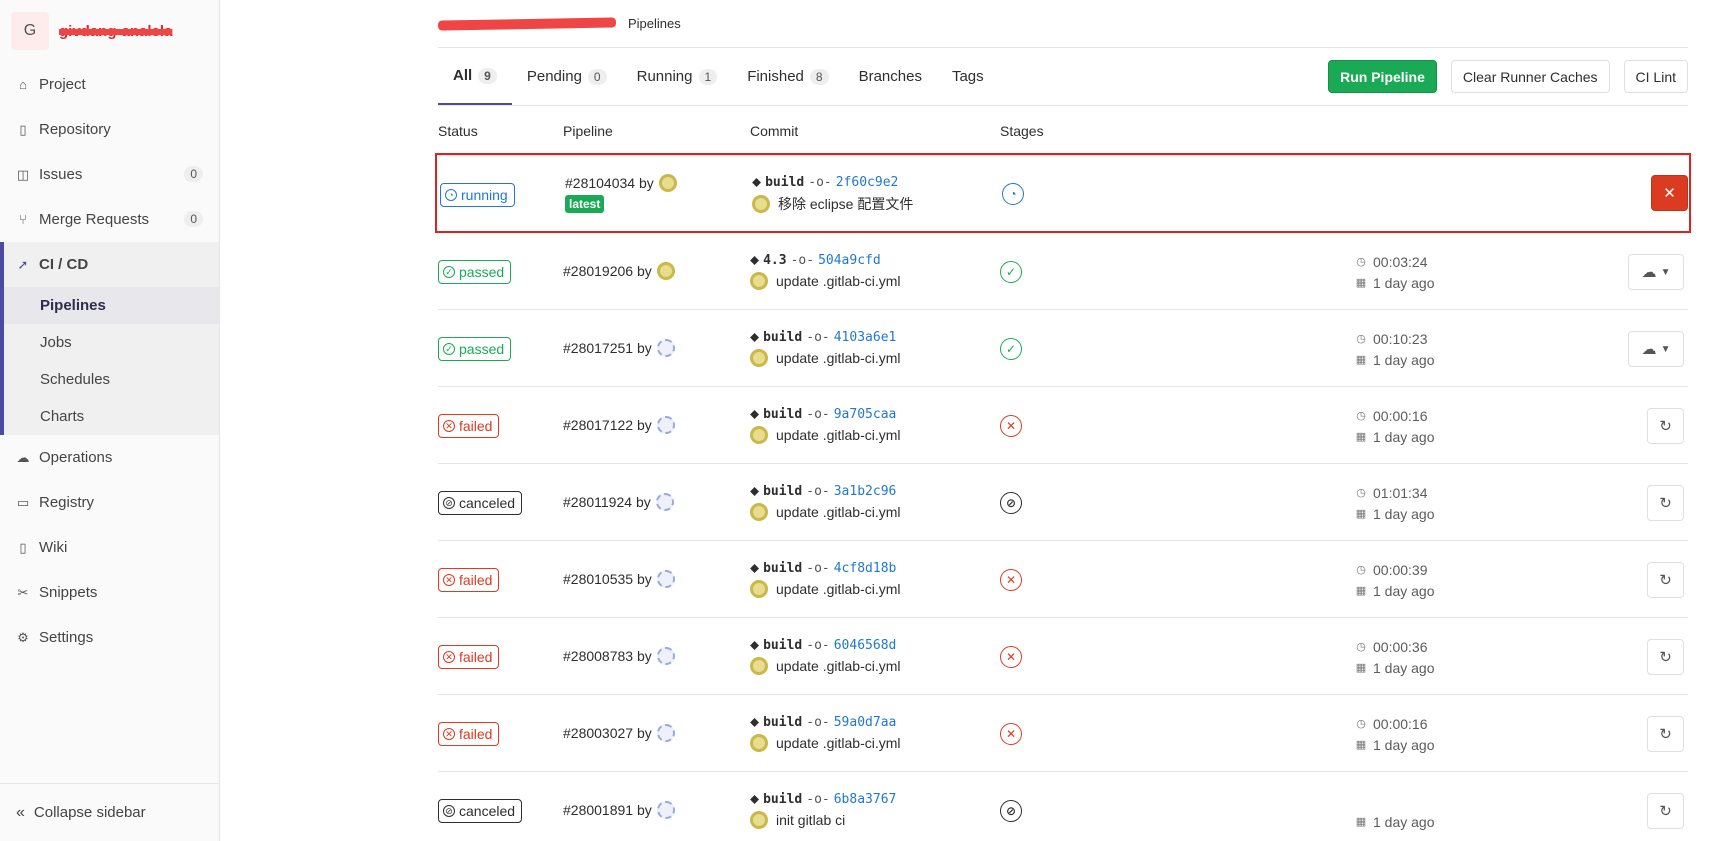 The image size is (1720, 841). I want to click on sidebar-item-project: ⌂ Project, so click(109, 84).